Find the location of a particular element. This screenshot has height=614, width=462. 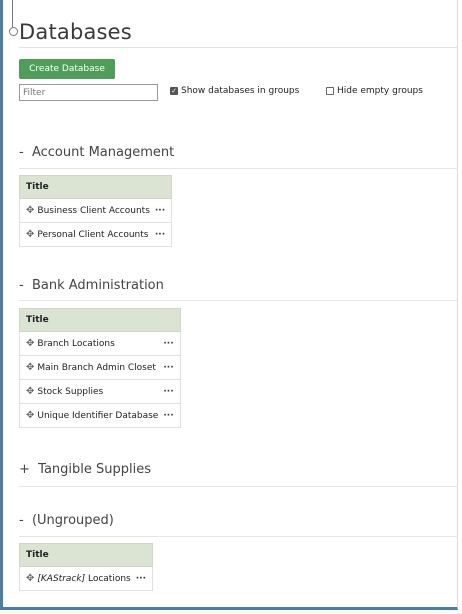

hide-empty-label: Hide empty groups is located at coordinates (380, 91).